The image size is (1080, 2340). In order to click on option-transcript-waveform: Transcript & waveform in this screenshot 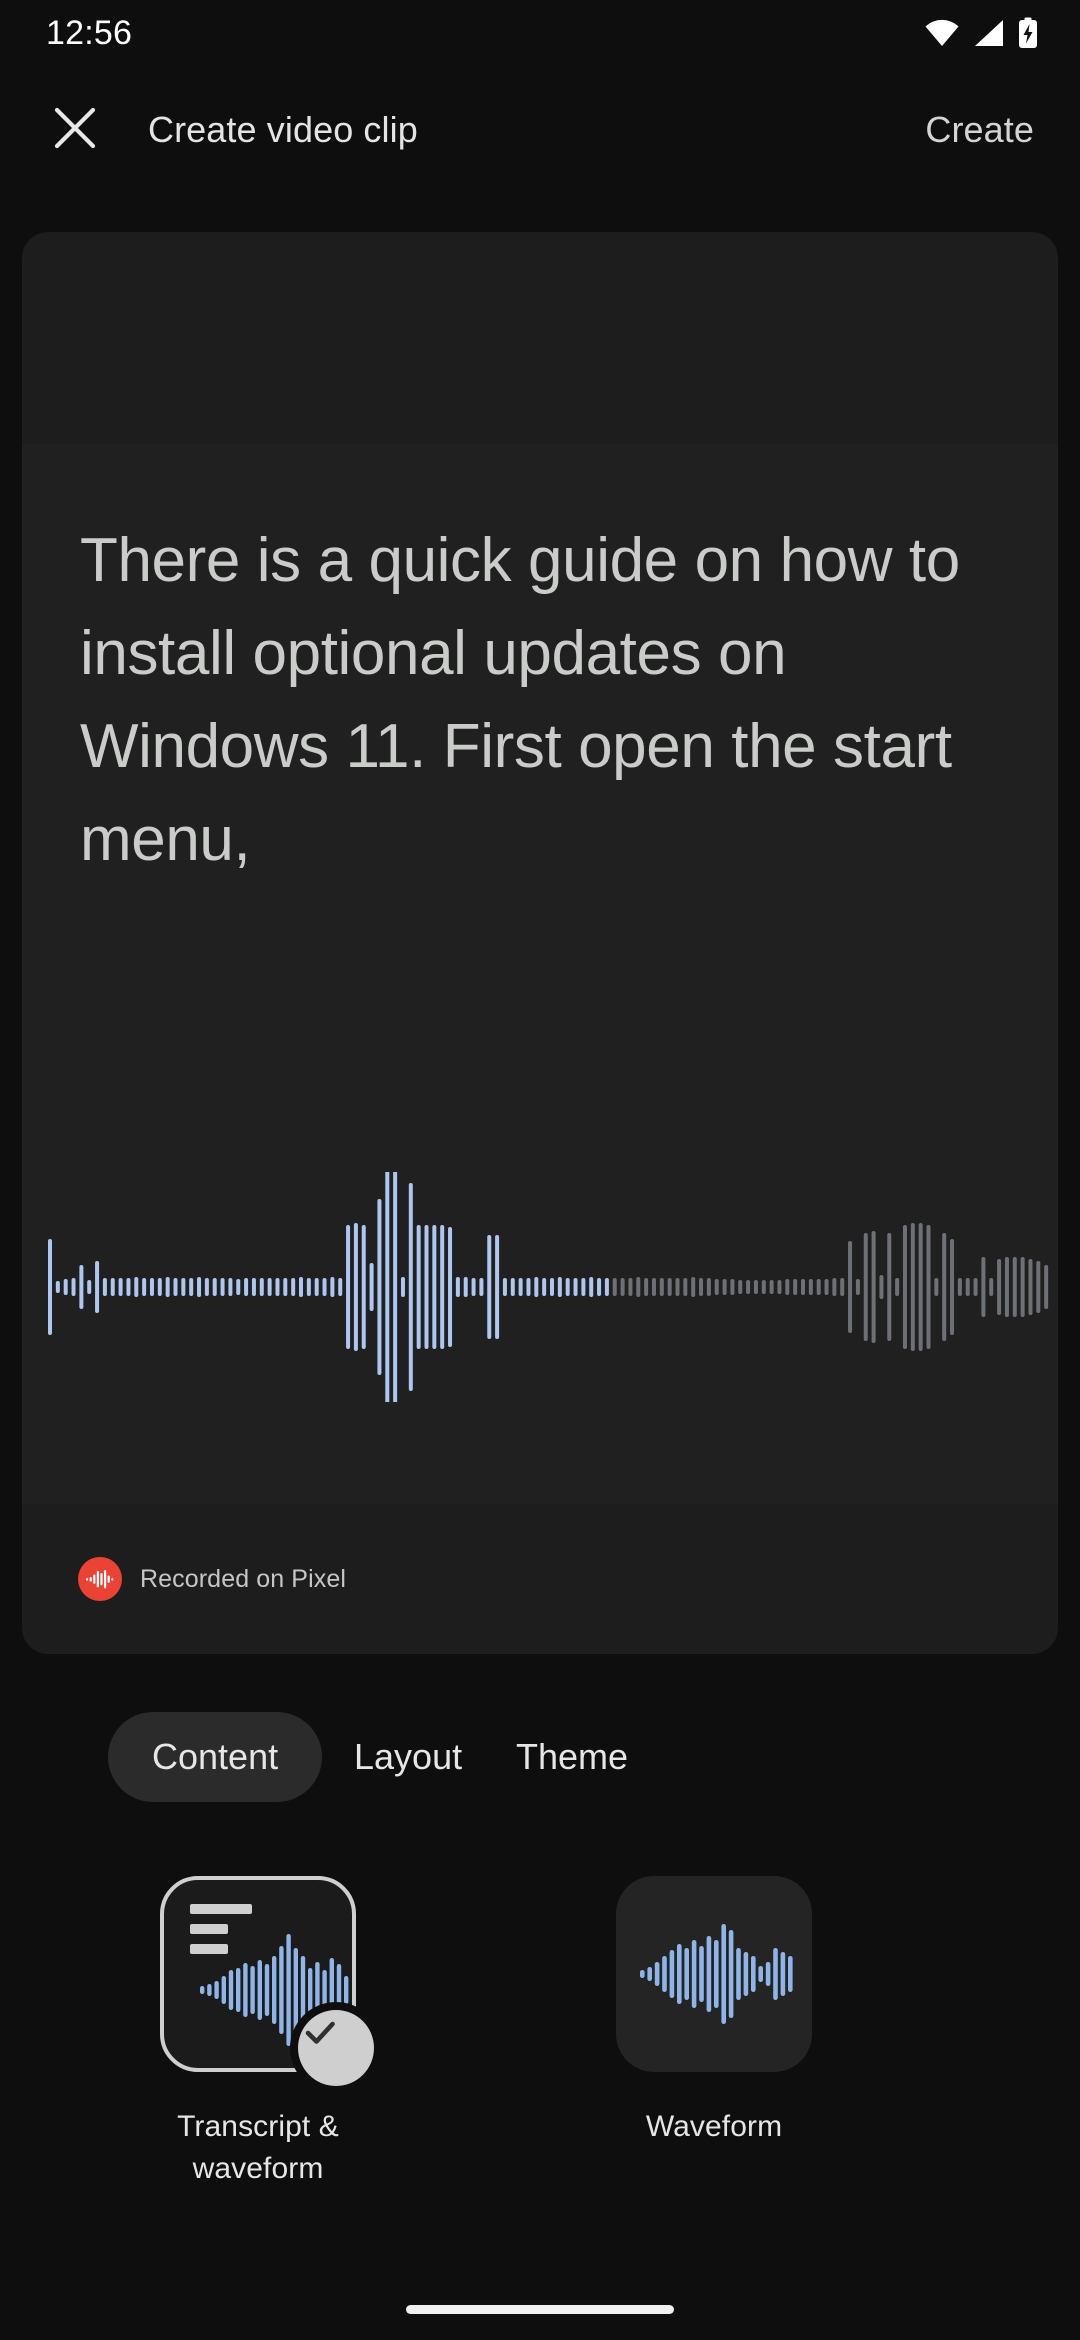, I will do `click(267, 2033)`.